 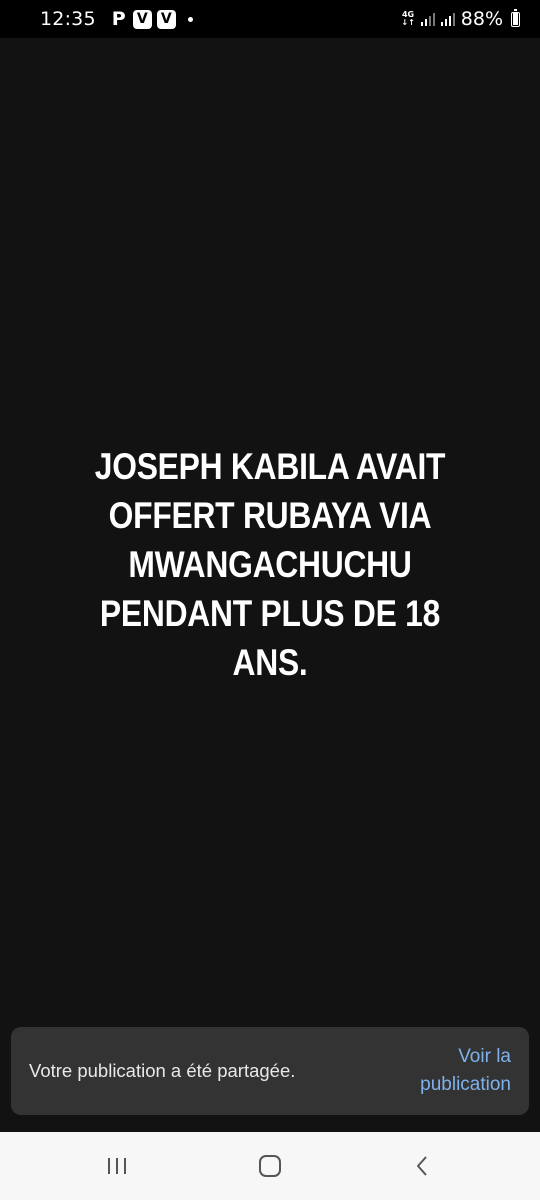 What do you see at coordinates (118, 19) in the screenshot?
I see `p-app-notification-icon: P` at bounding box center [118, 19].